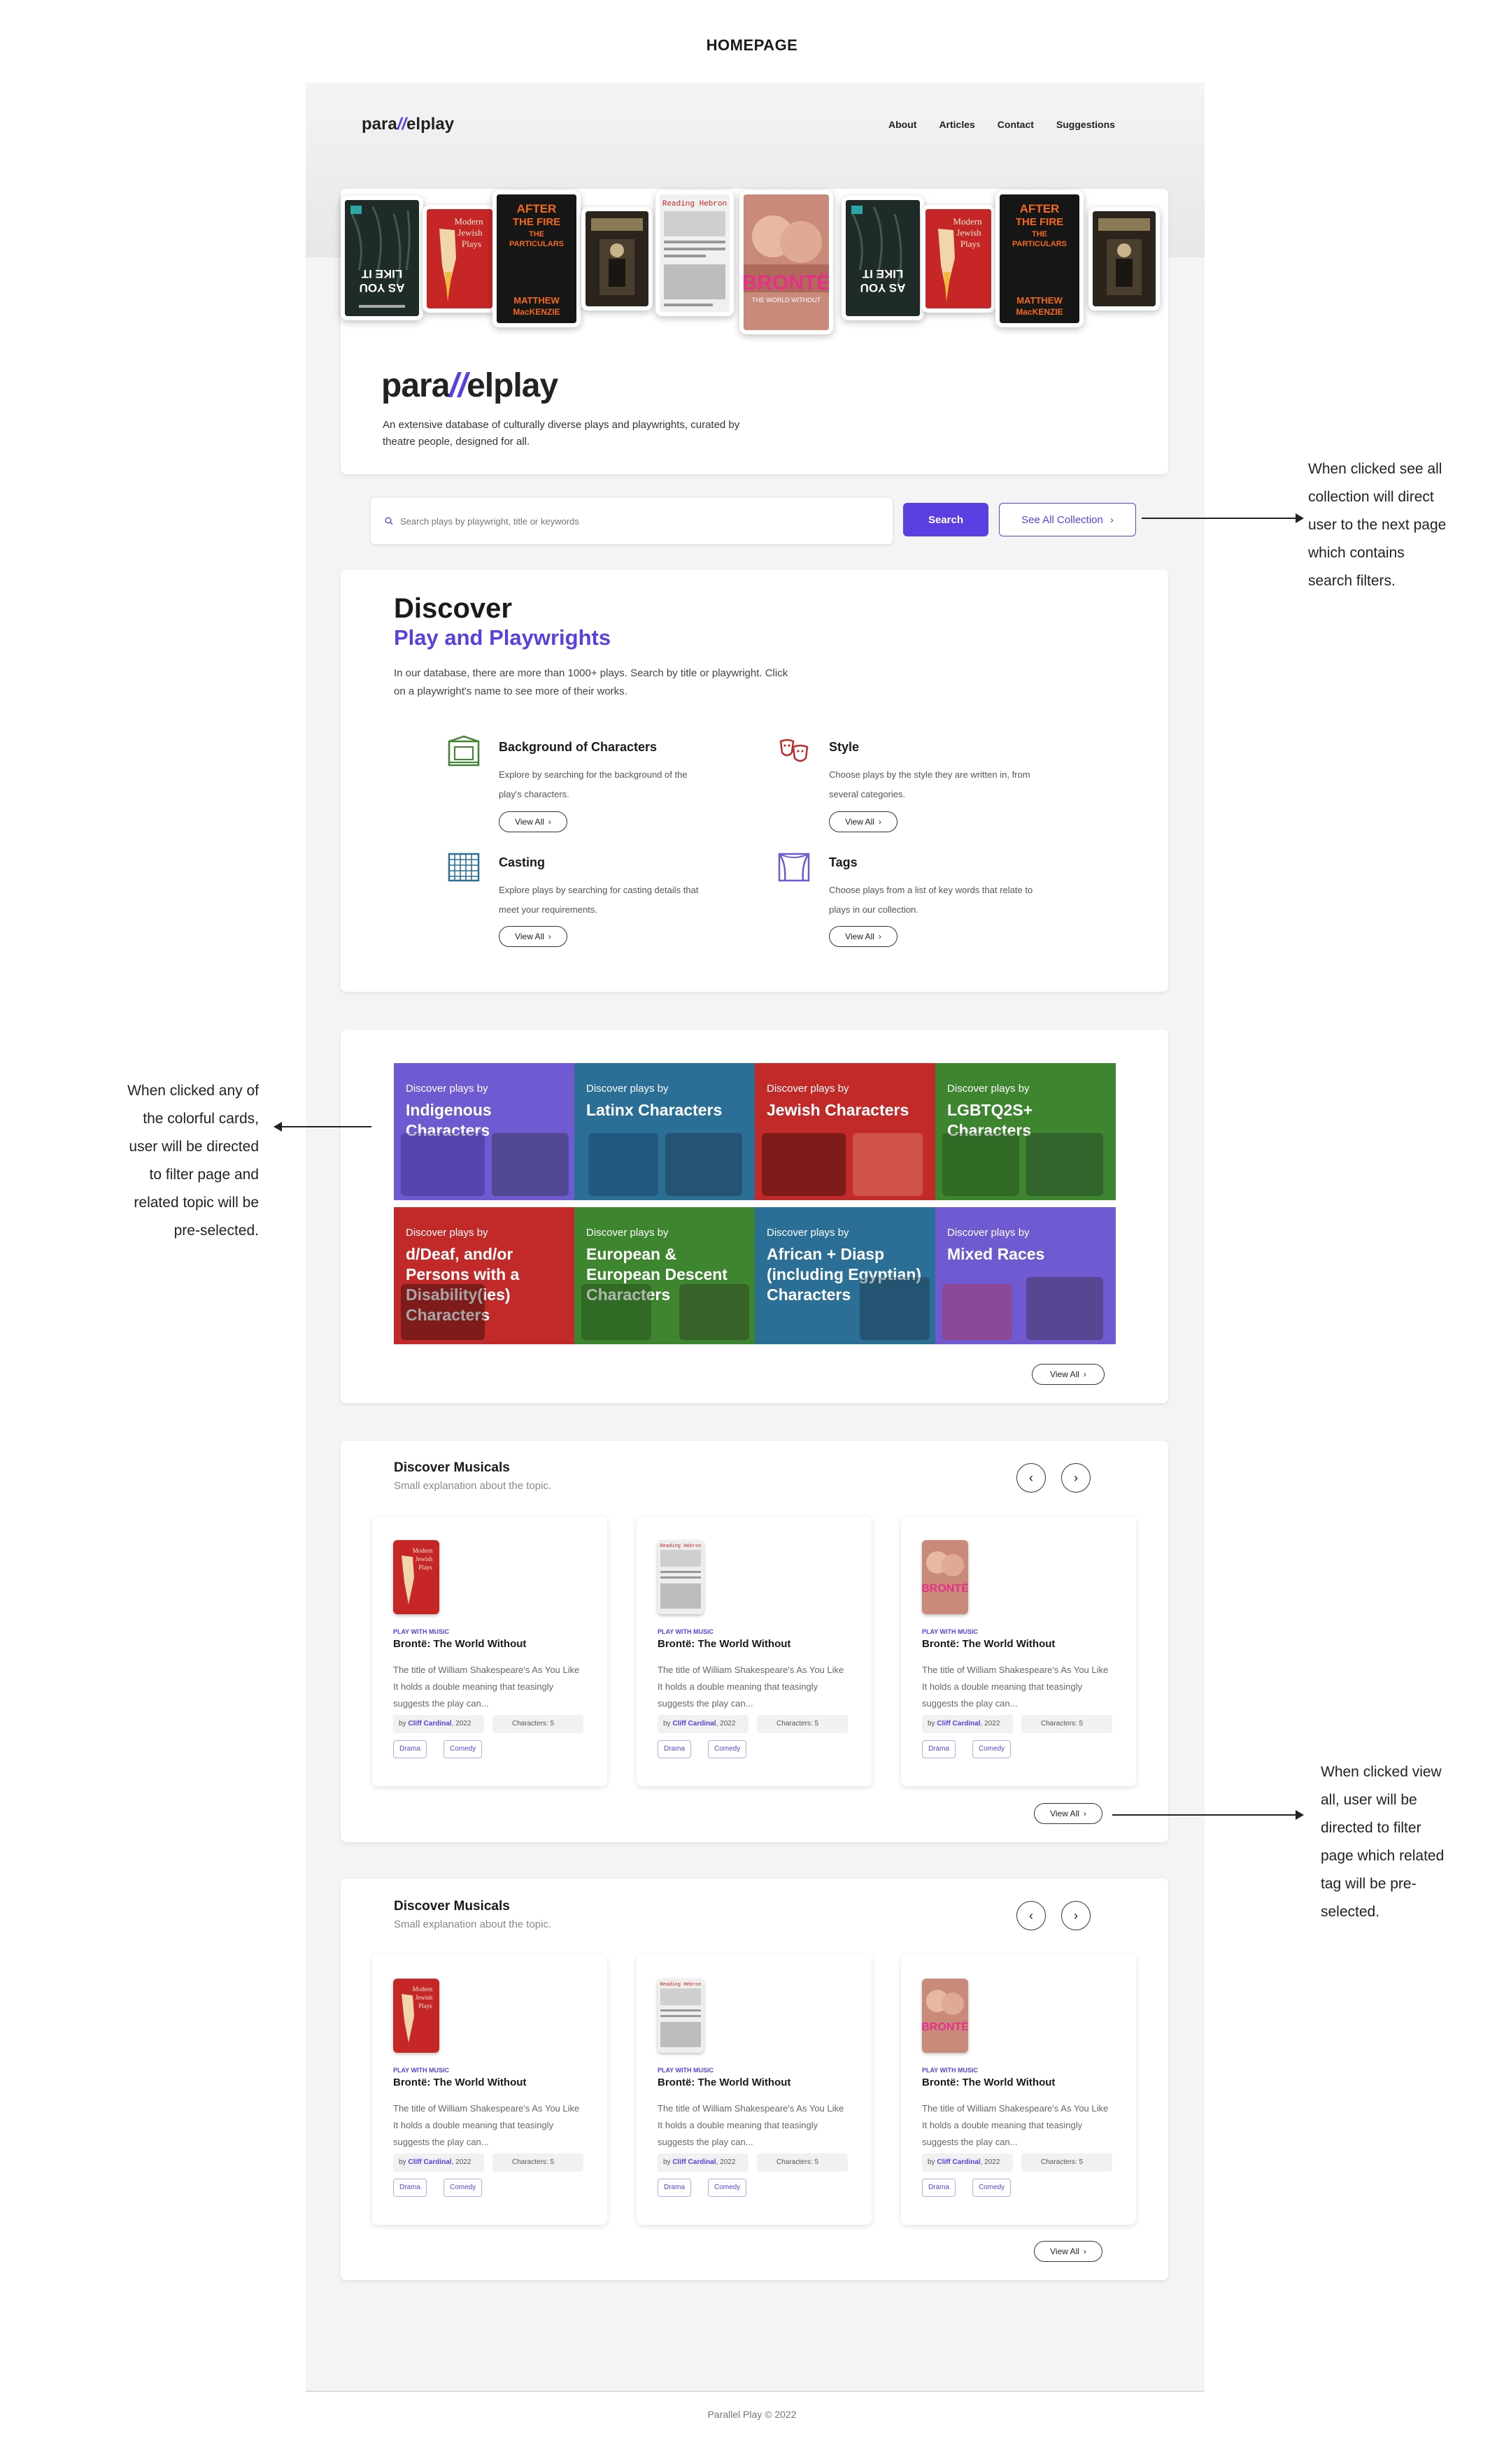 Image resolution: width=1504 pixels, height=2464 pixels. What do you see at coordinates (415, 386) in the screenshot?
I see `hero-logo-left: para` at bounding box center [415, 386].